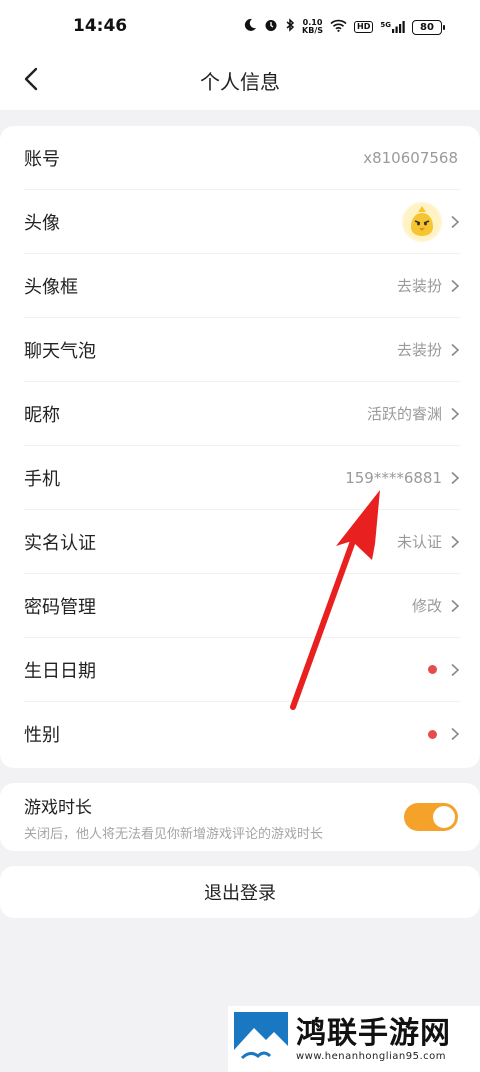 Image resolution: width=480 pixels, height=1072 pixels. I want to click on page-title: 个人信息, so click(240, 82).